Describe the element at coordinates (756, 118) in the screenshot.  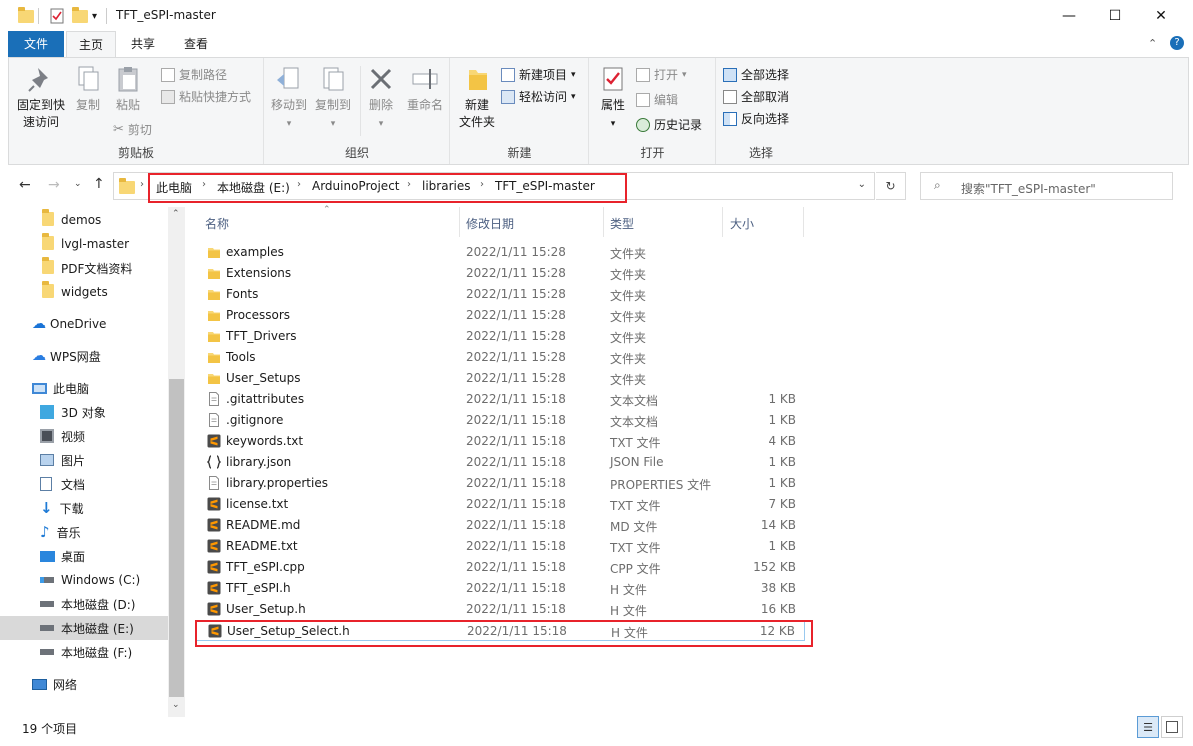
I see `invert-selection-button: 反向选择` at that location.